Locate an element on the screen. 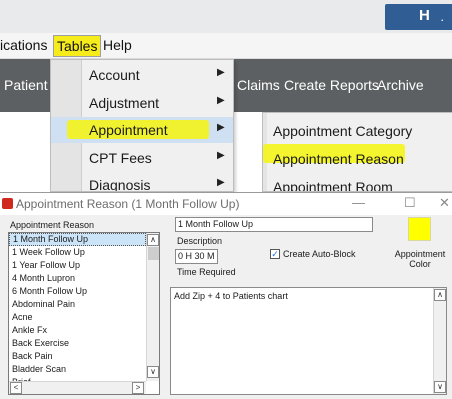 The height and width of the screenshot is (399, 452). toolbar-archive-button: Archive is located at coordinates (400, 85).